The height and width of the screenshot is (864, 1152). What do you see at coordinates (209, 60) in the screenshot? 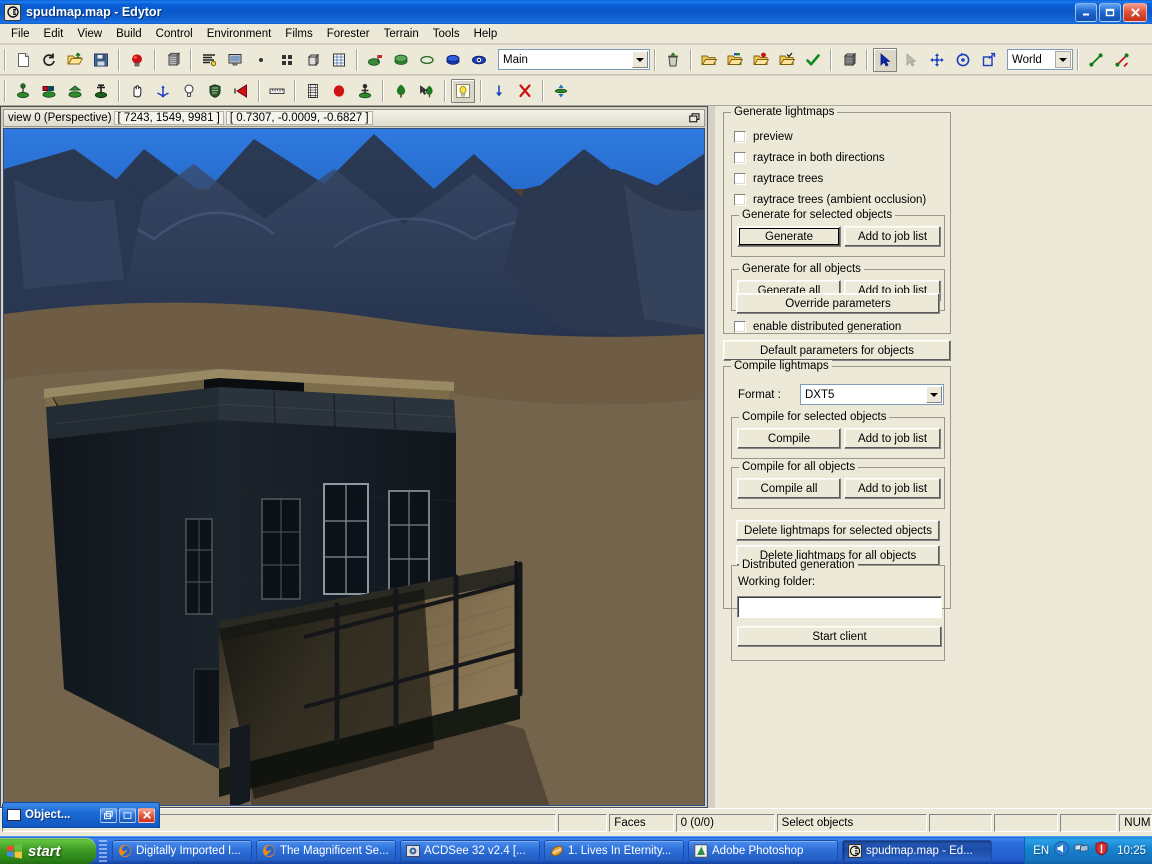
I see `list-properties-icon` at bounding box center [209, 60].